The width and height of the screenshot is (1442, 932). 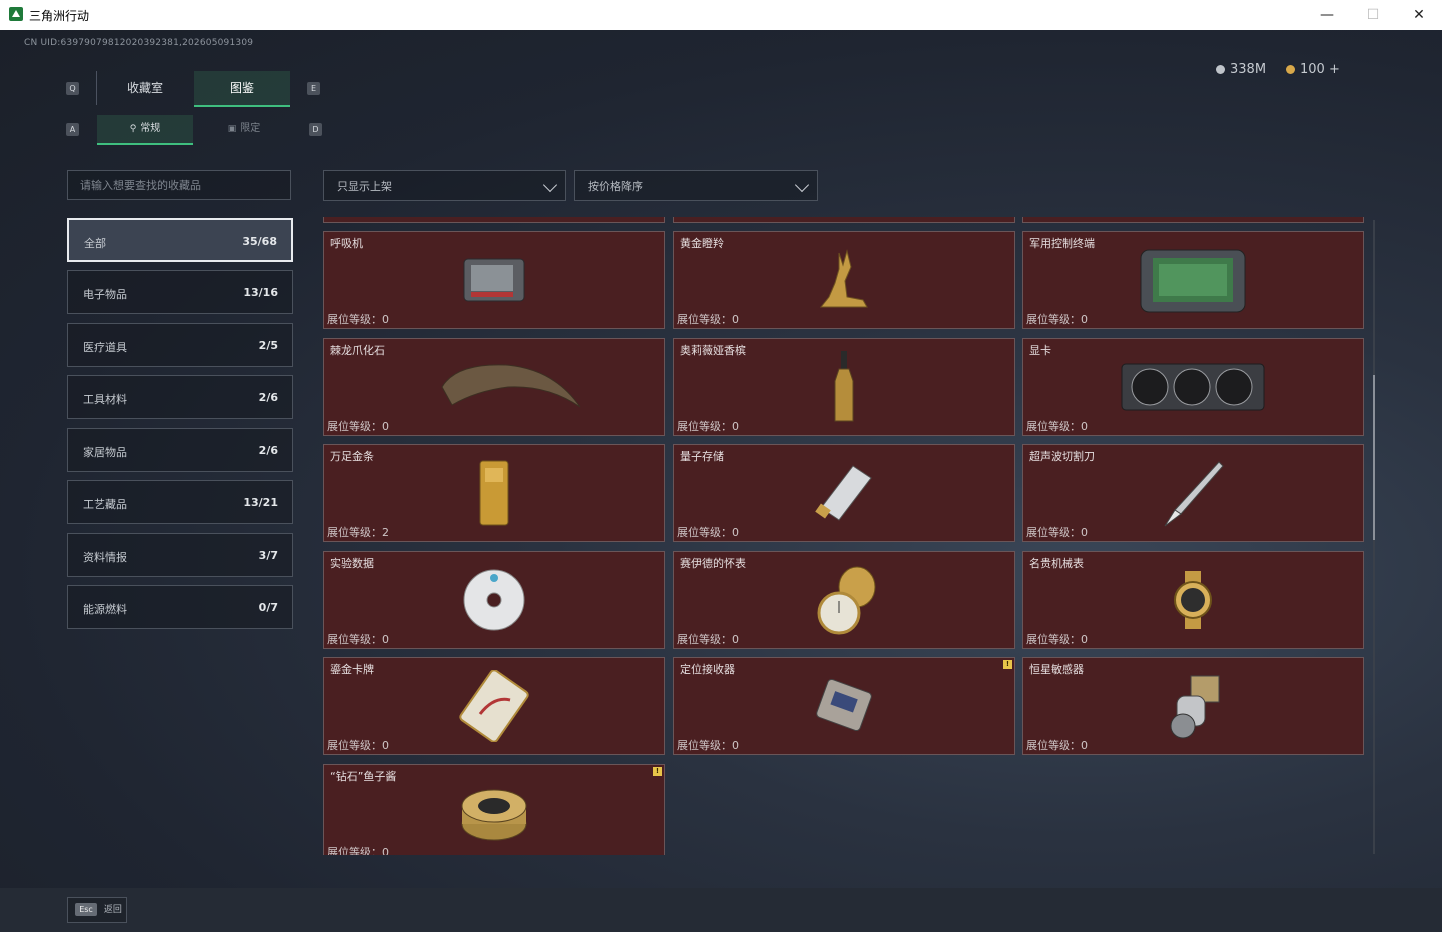 I want to click on category-count: 13/21, so click(x=260, y=502).